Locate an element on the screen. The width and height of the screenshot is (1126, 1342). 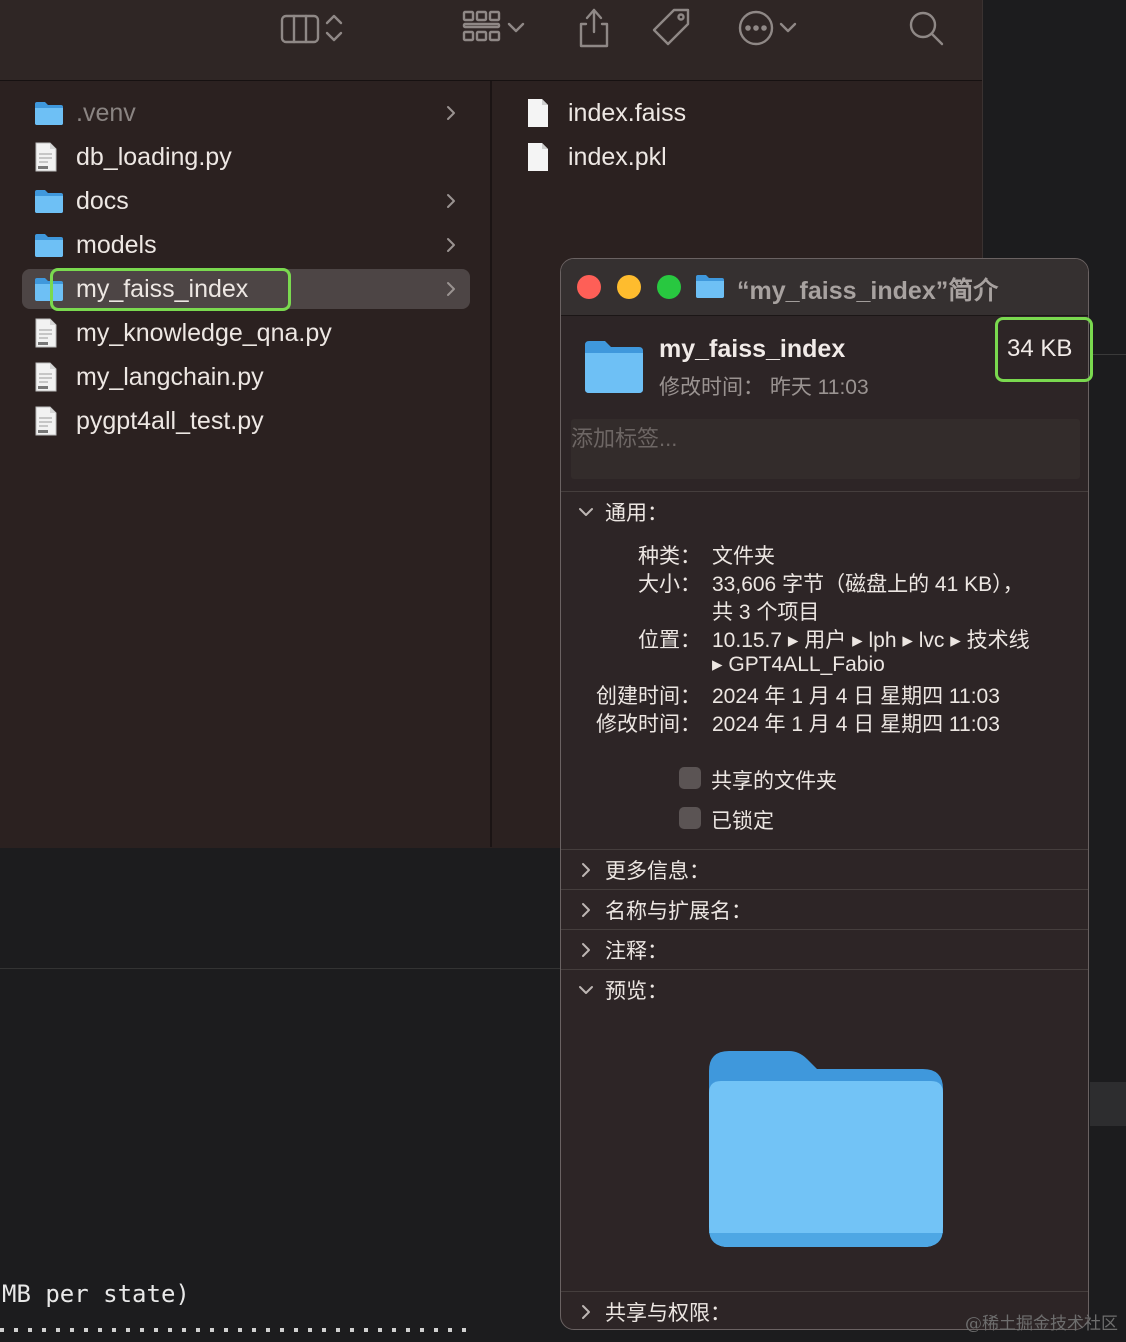
locked-label: 已锁定 is located at coordinates (742, 821).